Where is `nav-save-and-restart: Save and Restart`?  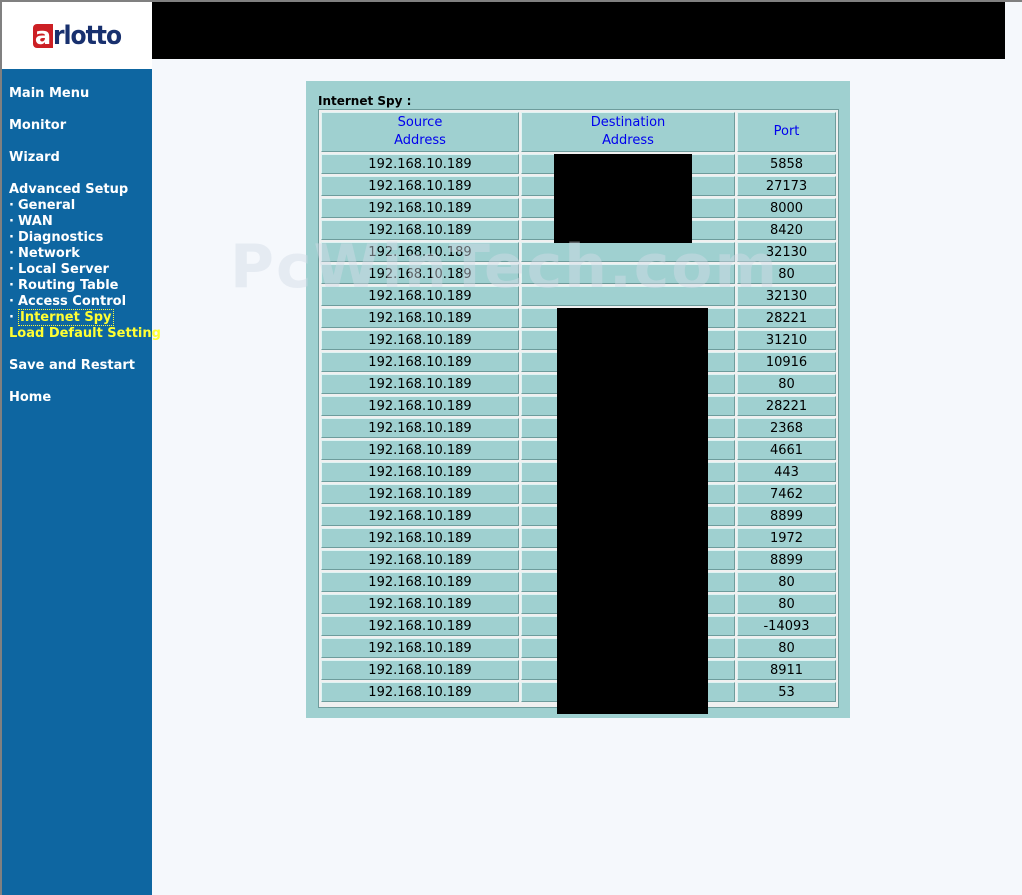 nav-save-and-restart: Save and Restart is located at coordinates (72, 365).